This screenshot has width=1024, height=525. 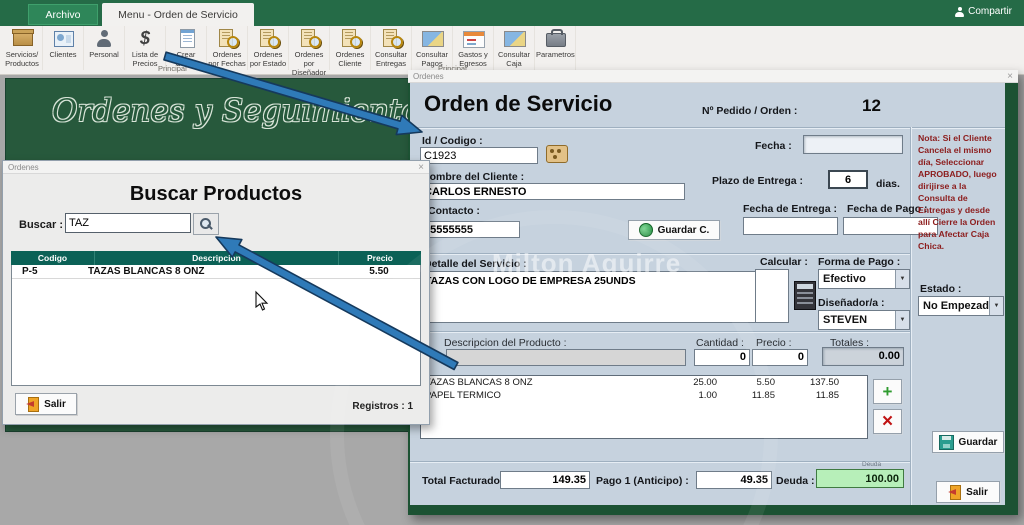 I want to click on share-button: Compartir, so click(x=983, y=11).